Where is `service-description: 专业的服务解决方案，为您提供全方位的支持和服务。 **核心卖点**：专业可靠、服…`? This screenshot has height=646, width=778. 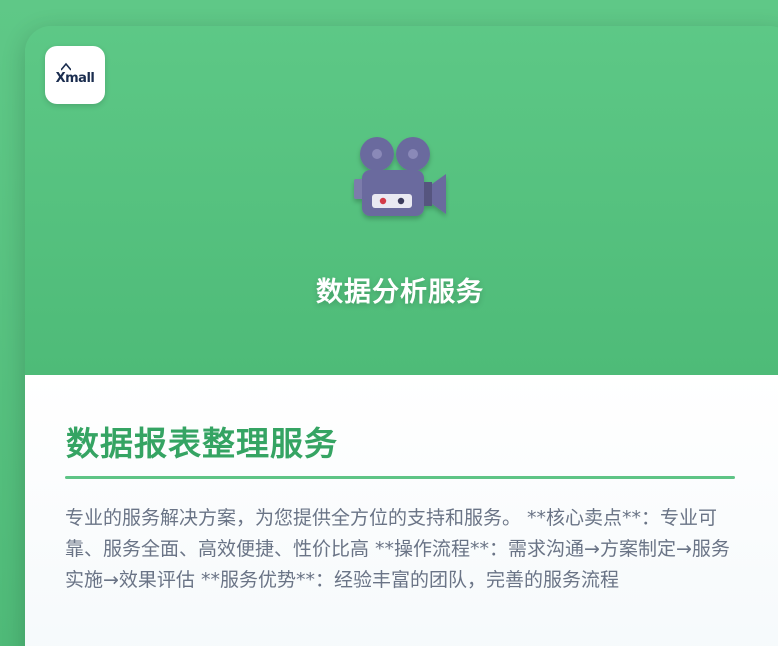 service-description: 专业的服务解决方案，为您提供全方位的支持和服务。 **核心卖点**：专业可靠、服… is located at coordinates (397, 549).